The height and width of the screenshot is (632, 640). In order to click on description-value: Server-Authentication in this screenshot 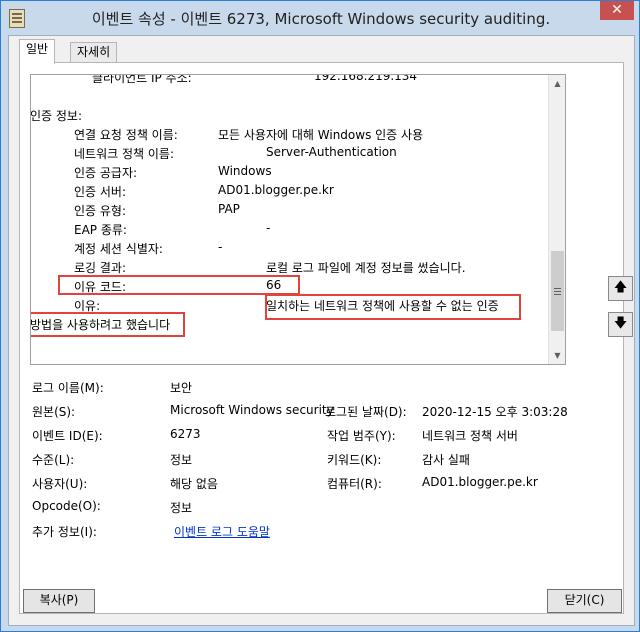, I will do `click(331, 152)`.